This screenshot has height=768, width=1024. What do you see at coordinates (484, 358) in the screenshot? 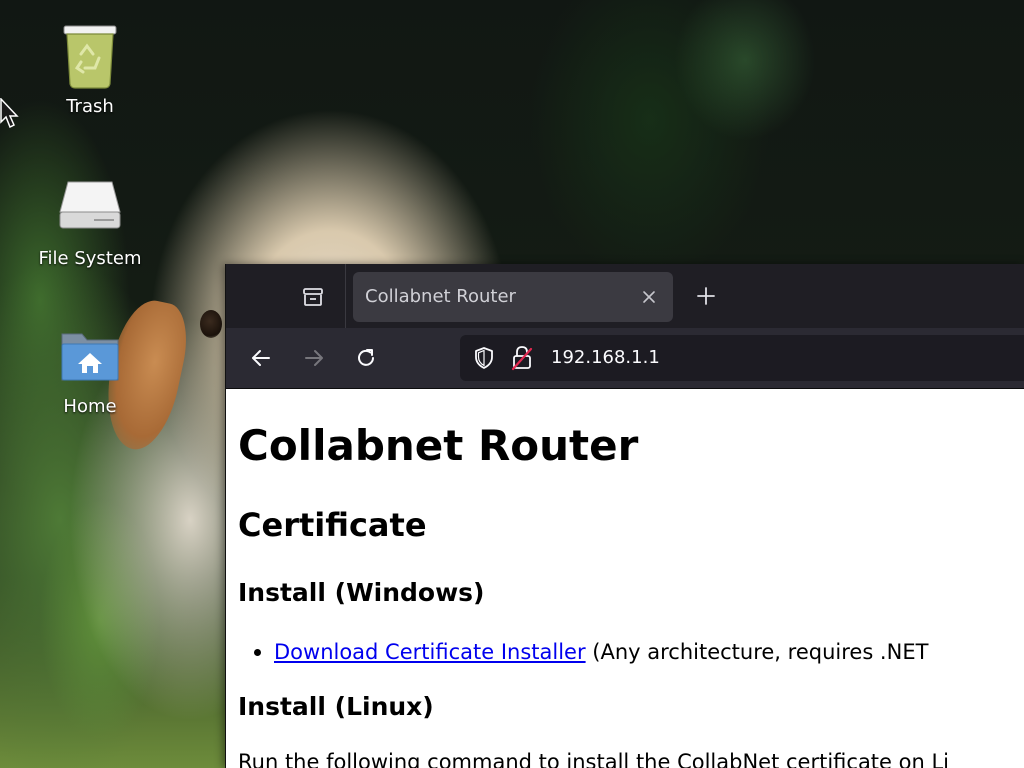
I see `shield-icon` at bounding box center [484, 358].